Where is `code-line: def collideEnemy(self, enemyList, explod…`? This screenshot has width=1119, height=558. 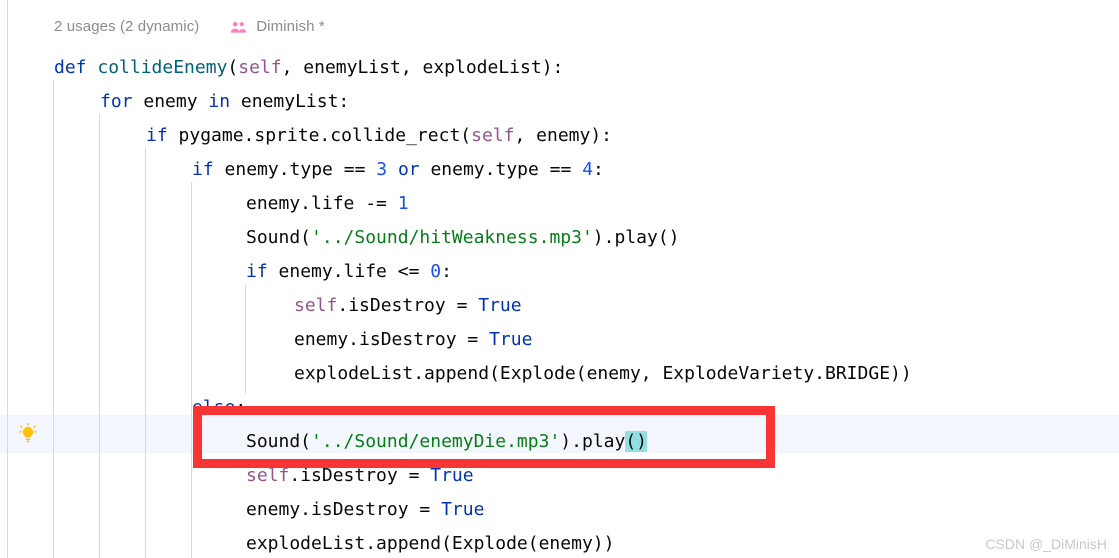
code-line: def collideEnemy(self, enemyList, explod… is located at coordinates (308, 68).